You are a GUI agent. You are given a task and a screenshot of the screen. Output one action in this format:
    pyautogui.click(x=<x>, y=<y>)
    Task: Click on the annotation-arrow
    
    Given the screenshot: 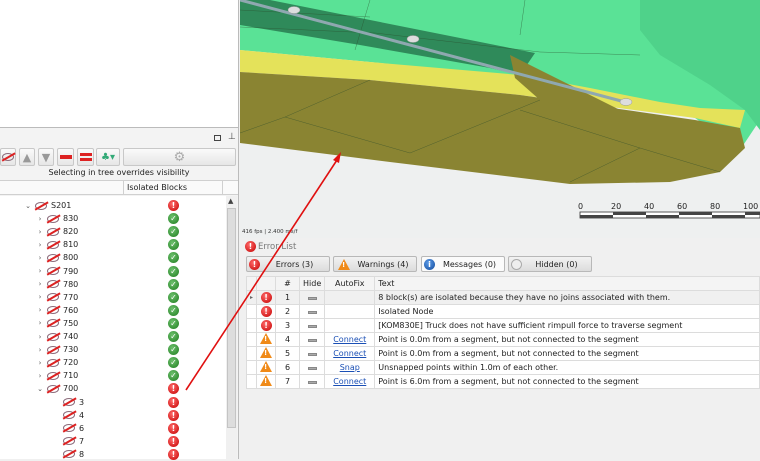 What is the action you would take?
    pyautogui.click(x=263, y=271)
    